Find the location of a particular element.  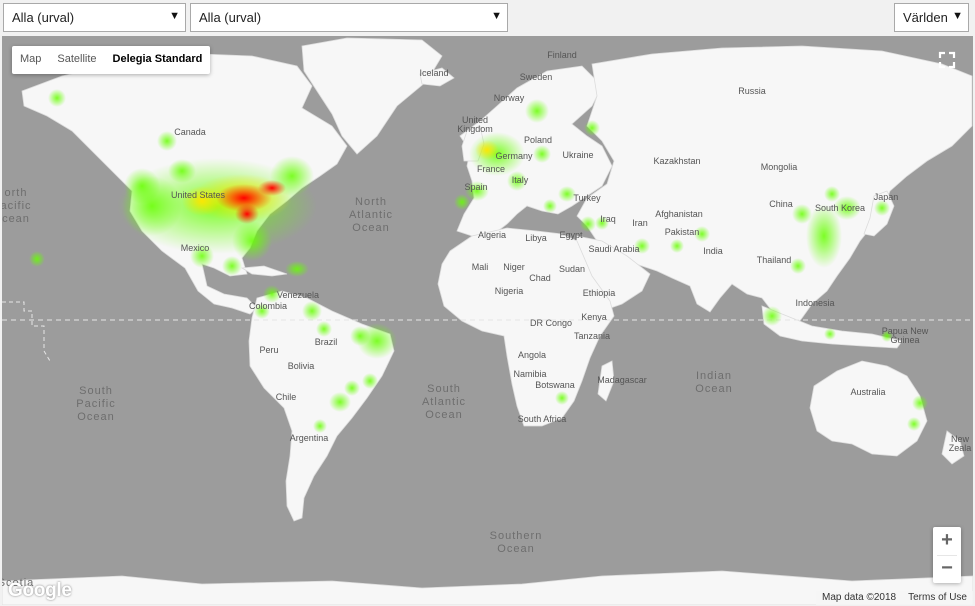

land-australia is located at coordinates (868, 408).